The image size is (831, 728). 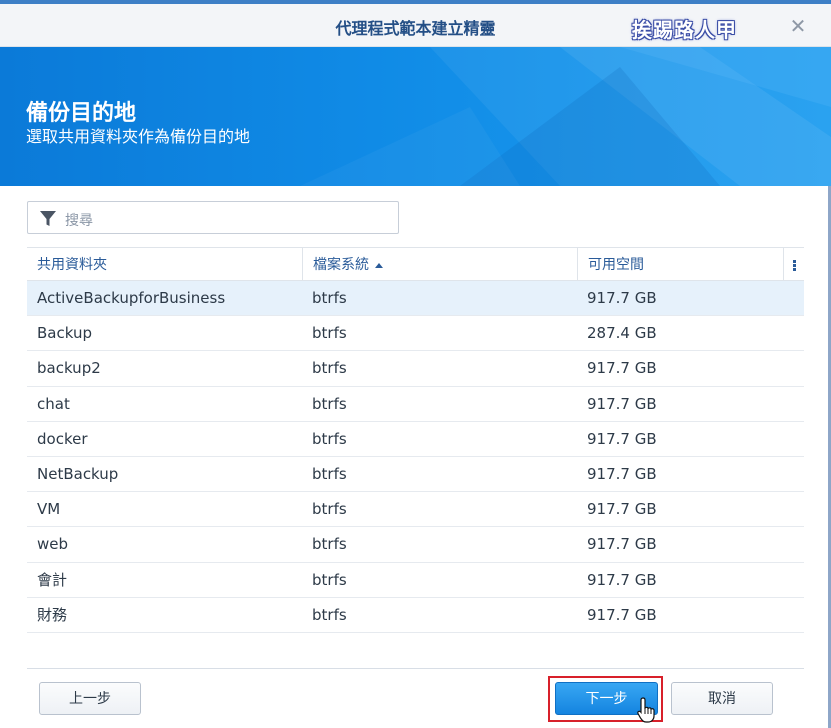 What do you see at coordinates (616, 265) in the screenshot?
I see `column-header-label: 可用空間` at bounding box center [616, 265].